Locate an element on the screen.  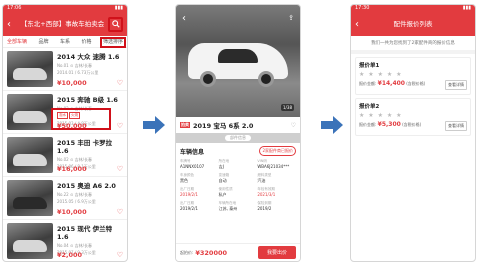
car-meta: No.22 ⊙ 吉林/长春 is located at coordinates (74, 194).